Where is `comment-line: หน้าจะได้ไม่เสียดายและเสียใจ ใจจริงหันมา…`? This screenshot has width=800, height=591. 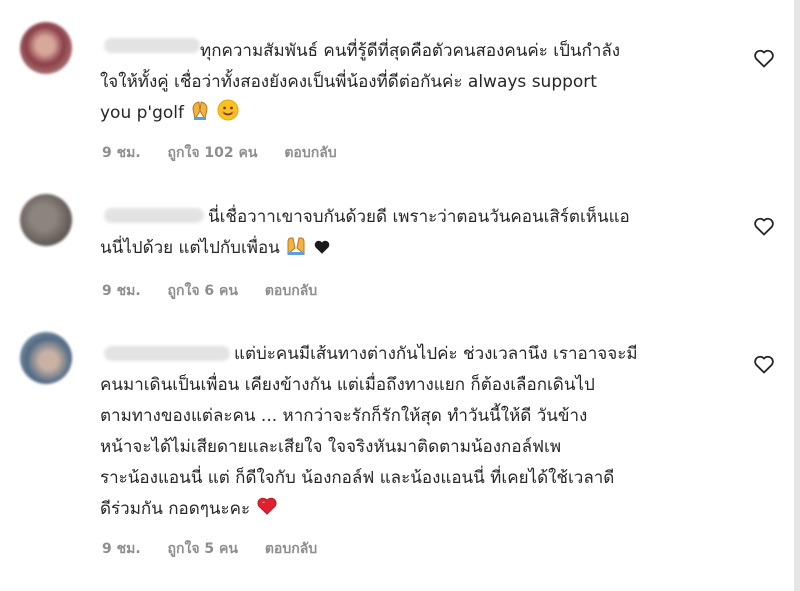
comment-line: หน้าจะได้ไม่เสียดายและเสียใจ ใจจริงหันมา… is located at coordinates (331, 447).